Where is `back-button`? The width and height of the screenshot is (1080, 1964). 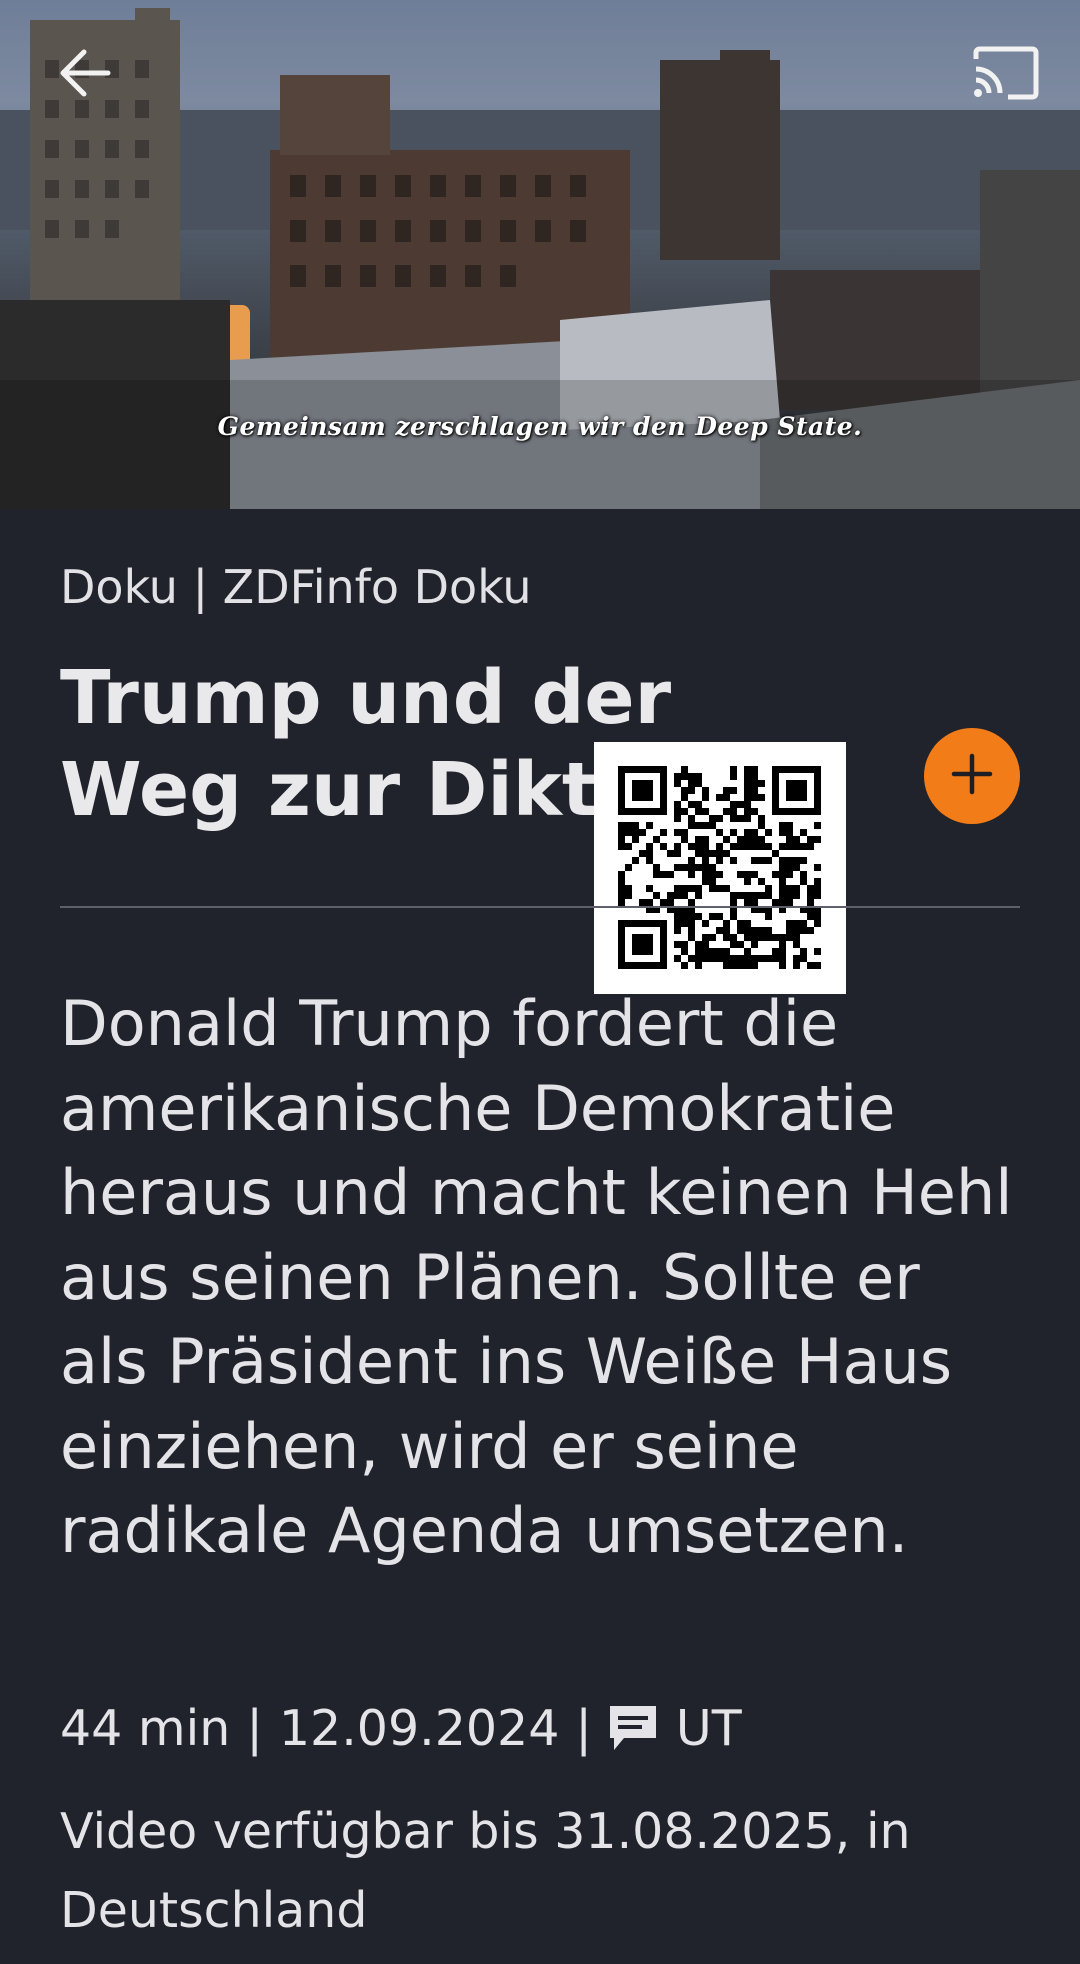 back-button is located at coordinates (85, 75).